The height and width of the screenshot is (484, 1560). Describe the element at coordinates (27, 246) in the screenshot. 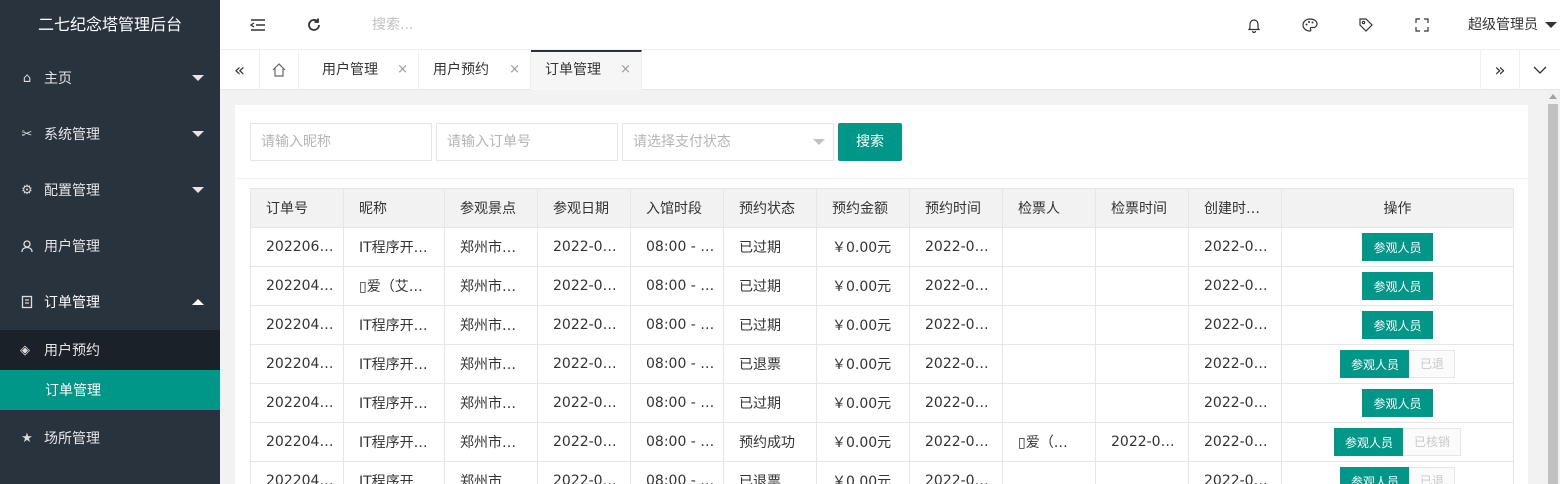

I see `user-icon` at that location.